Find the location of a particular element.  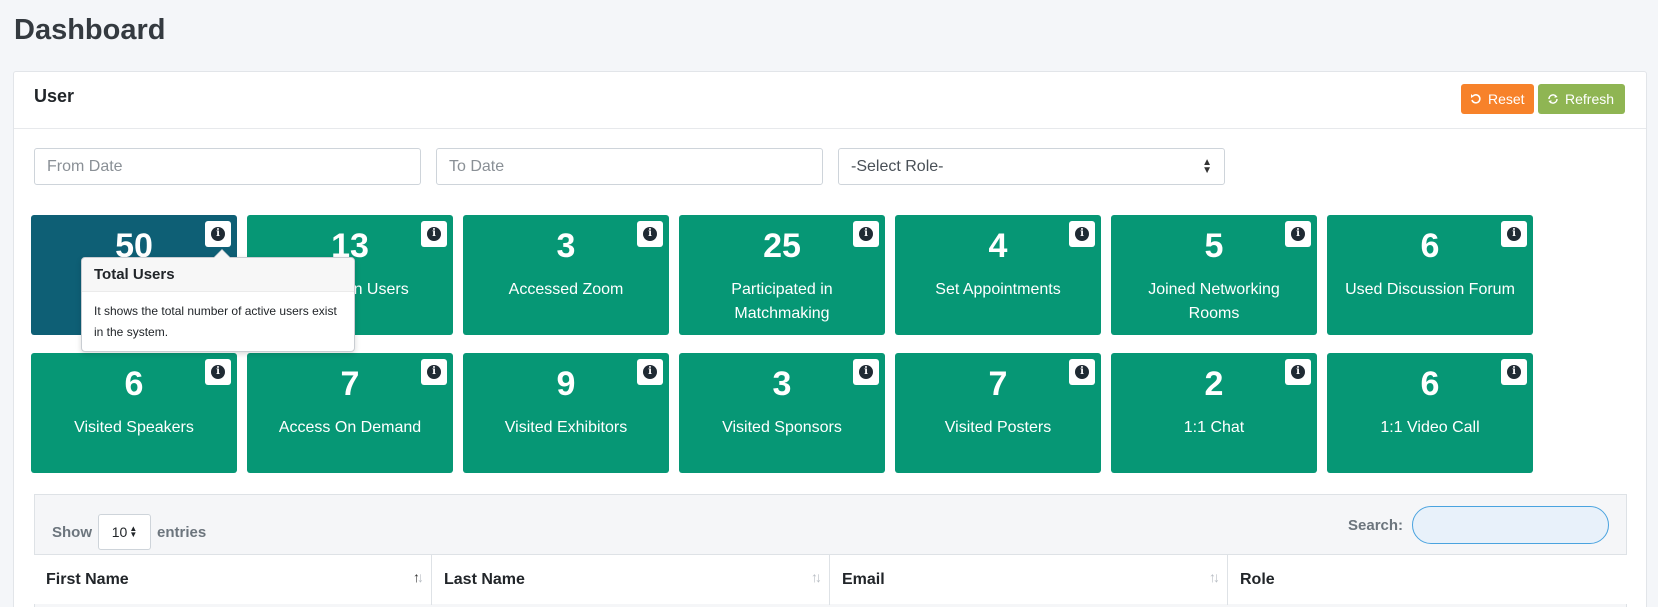

stat-tile-matchmaking: 25 Participated in Matchmaking i is located at coordinates (782, 275).